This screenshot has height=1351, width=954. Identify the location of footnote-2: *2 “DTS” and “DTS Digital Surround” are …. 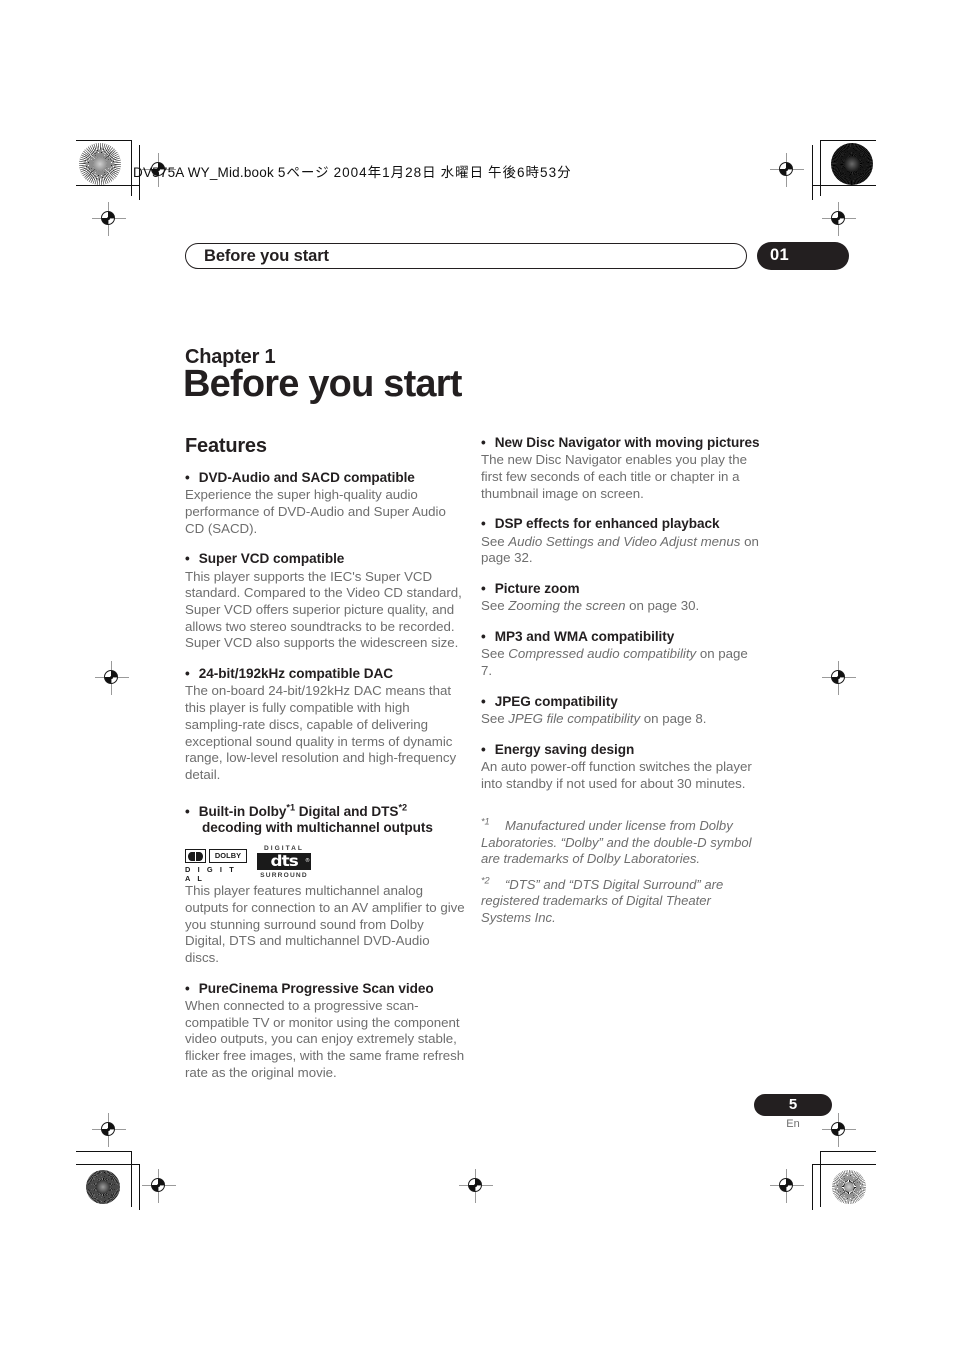
(621, 900).